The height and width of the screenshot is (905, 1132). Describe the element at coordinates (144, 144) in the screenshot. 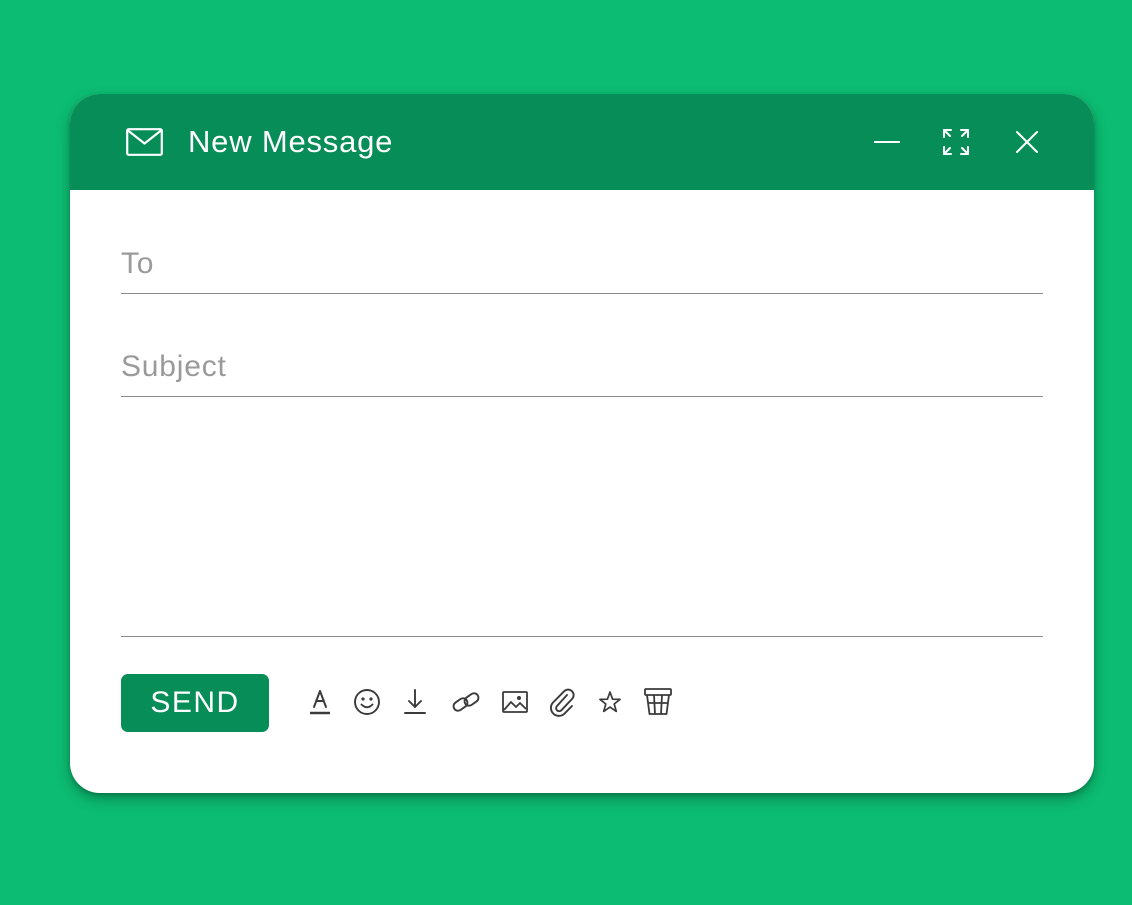

I see `mail-icon` at that location.